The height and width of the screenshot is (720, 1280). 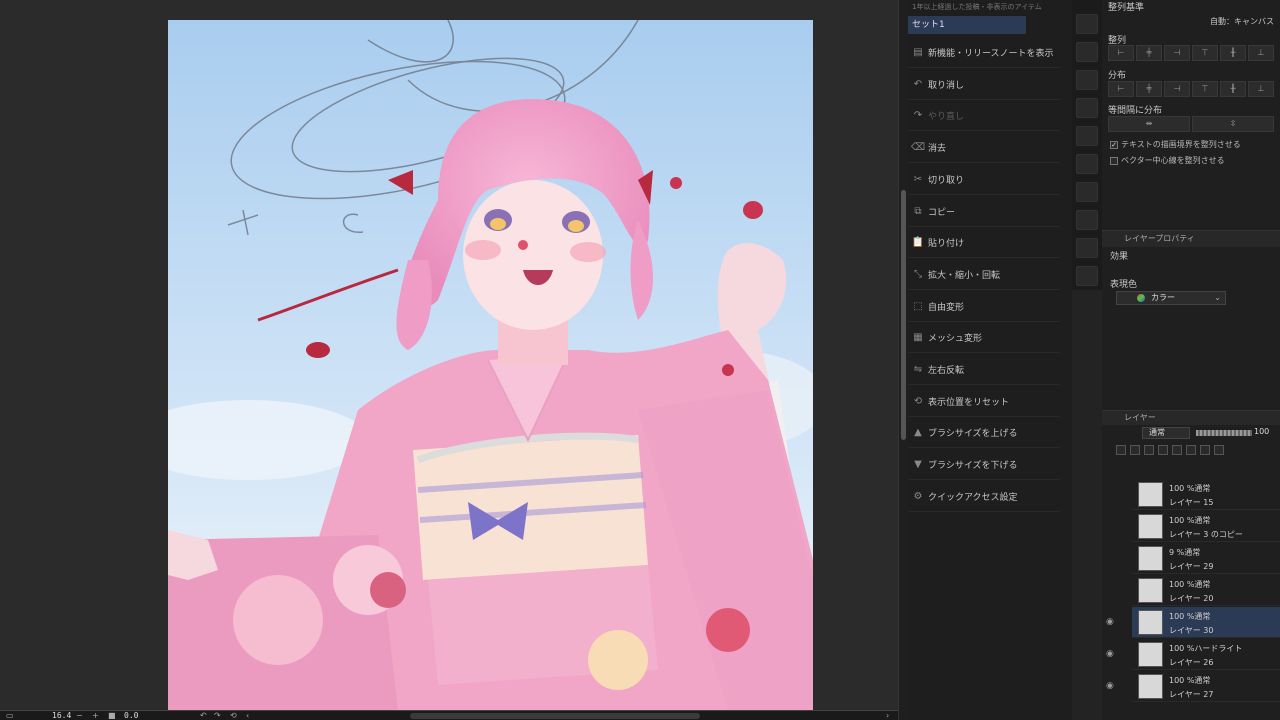 I want to click on distribute-right-button: ⊣, so click(x=1177, y=89).